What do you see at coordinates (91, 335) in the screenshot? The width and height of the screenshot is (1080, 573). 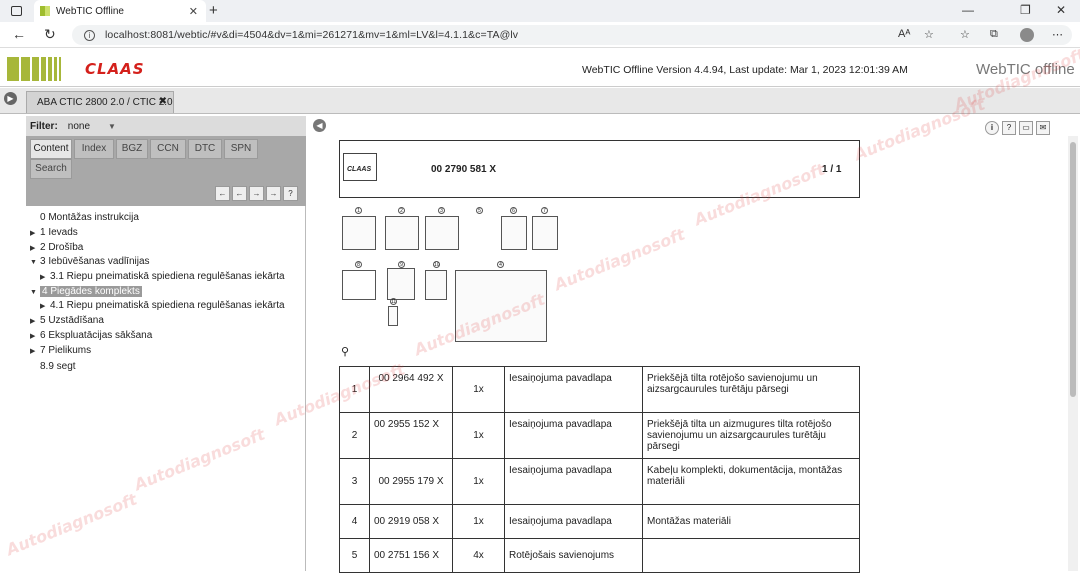 I see `tree-item: ▶ 6 Ekspluatācijas sākšana` at bounding box center [91, 335].